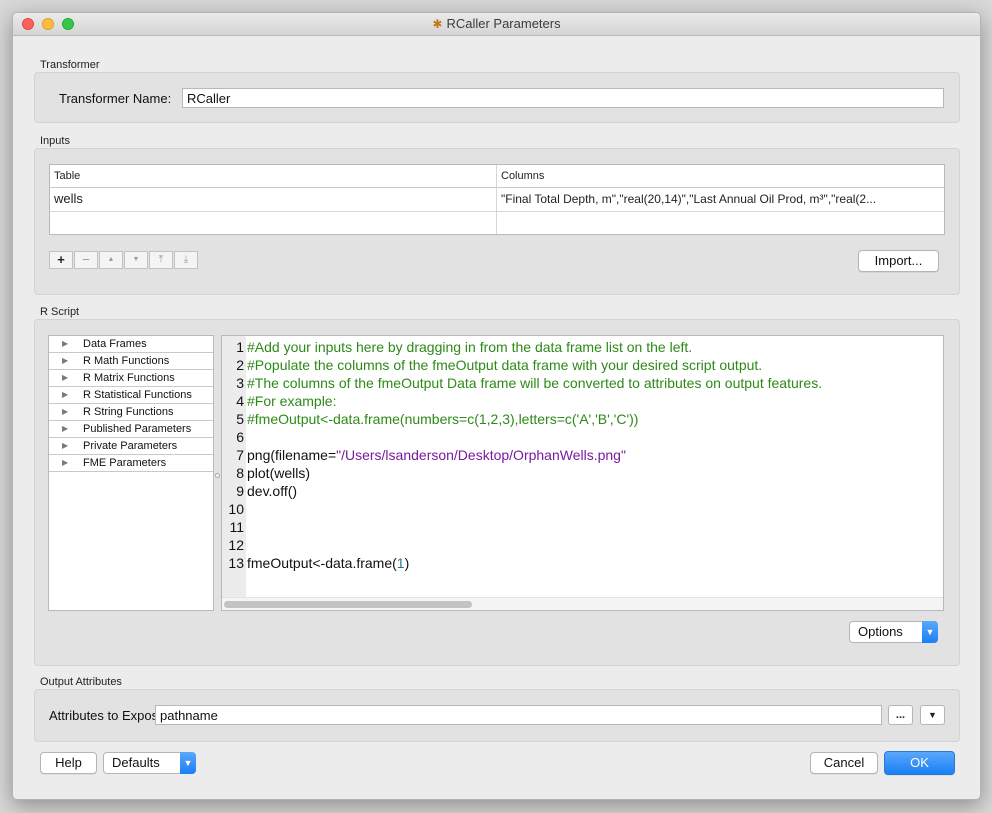  I want to click on help-button: Help, so click(68, 763).